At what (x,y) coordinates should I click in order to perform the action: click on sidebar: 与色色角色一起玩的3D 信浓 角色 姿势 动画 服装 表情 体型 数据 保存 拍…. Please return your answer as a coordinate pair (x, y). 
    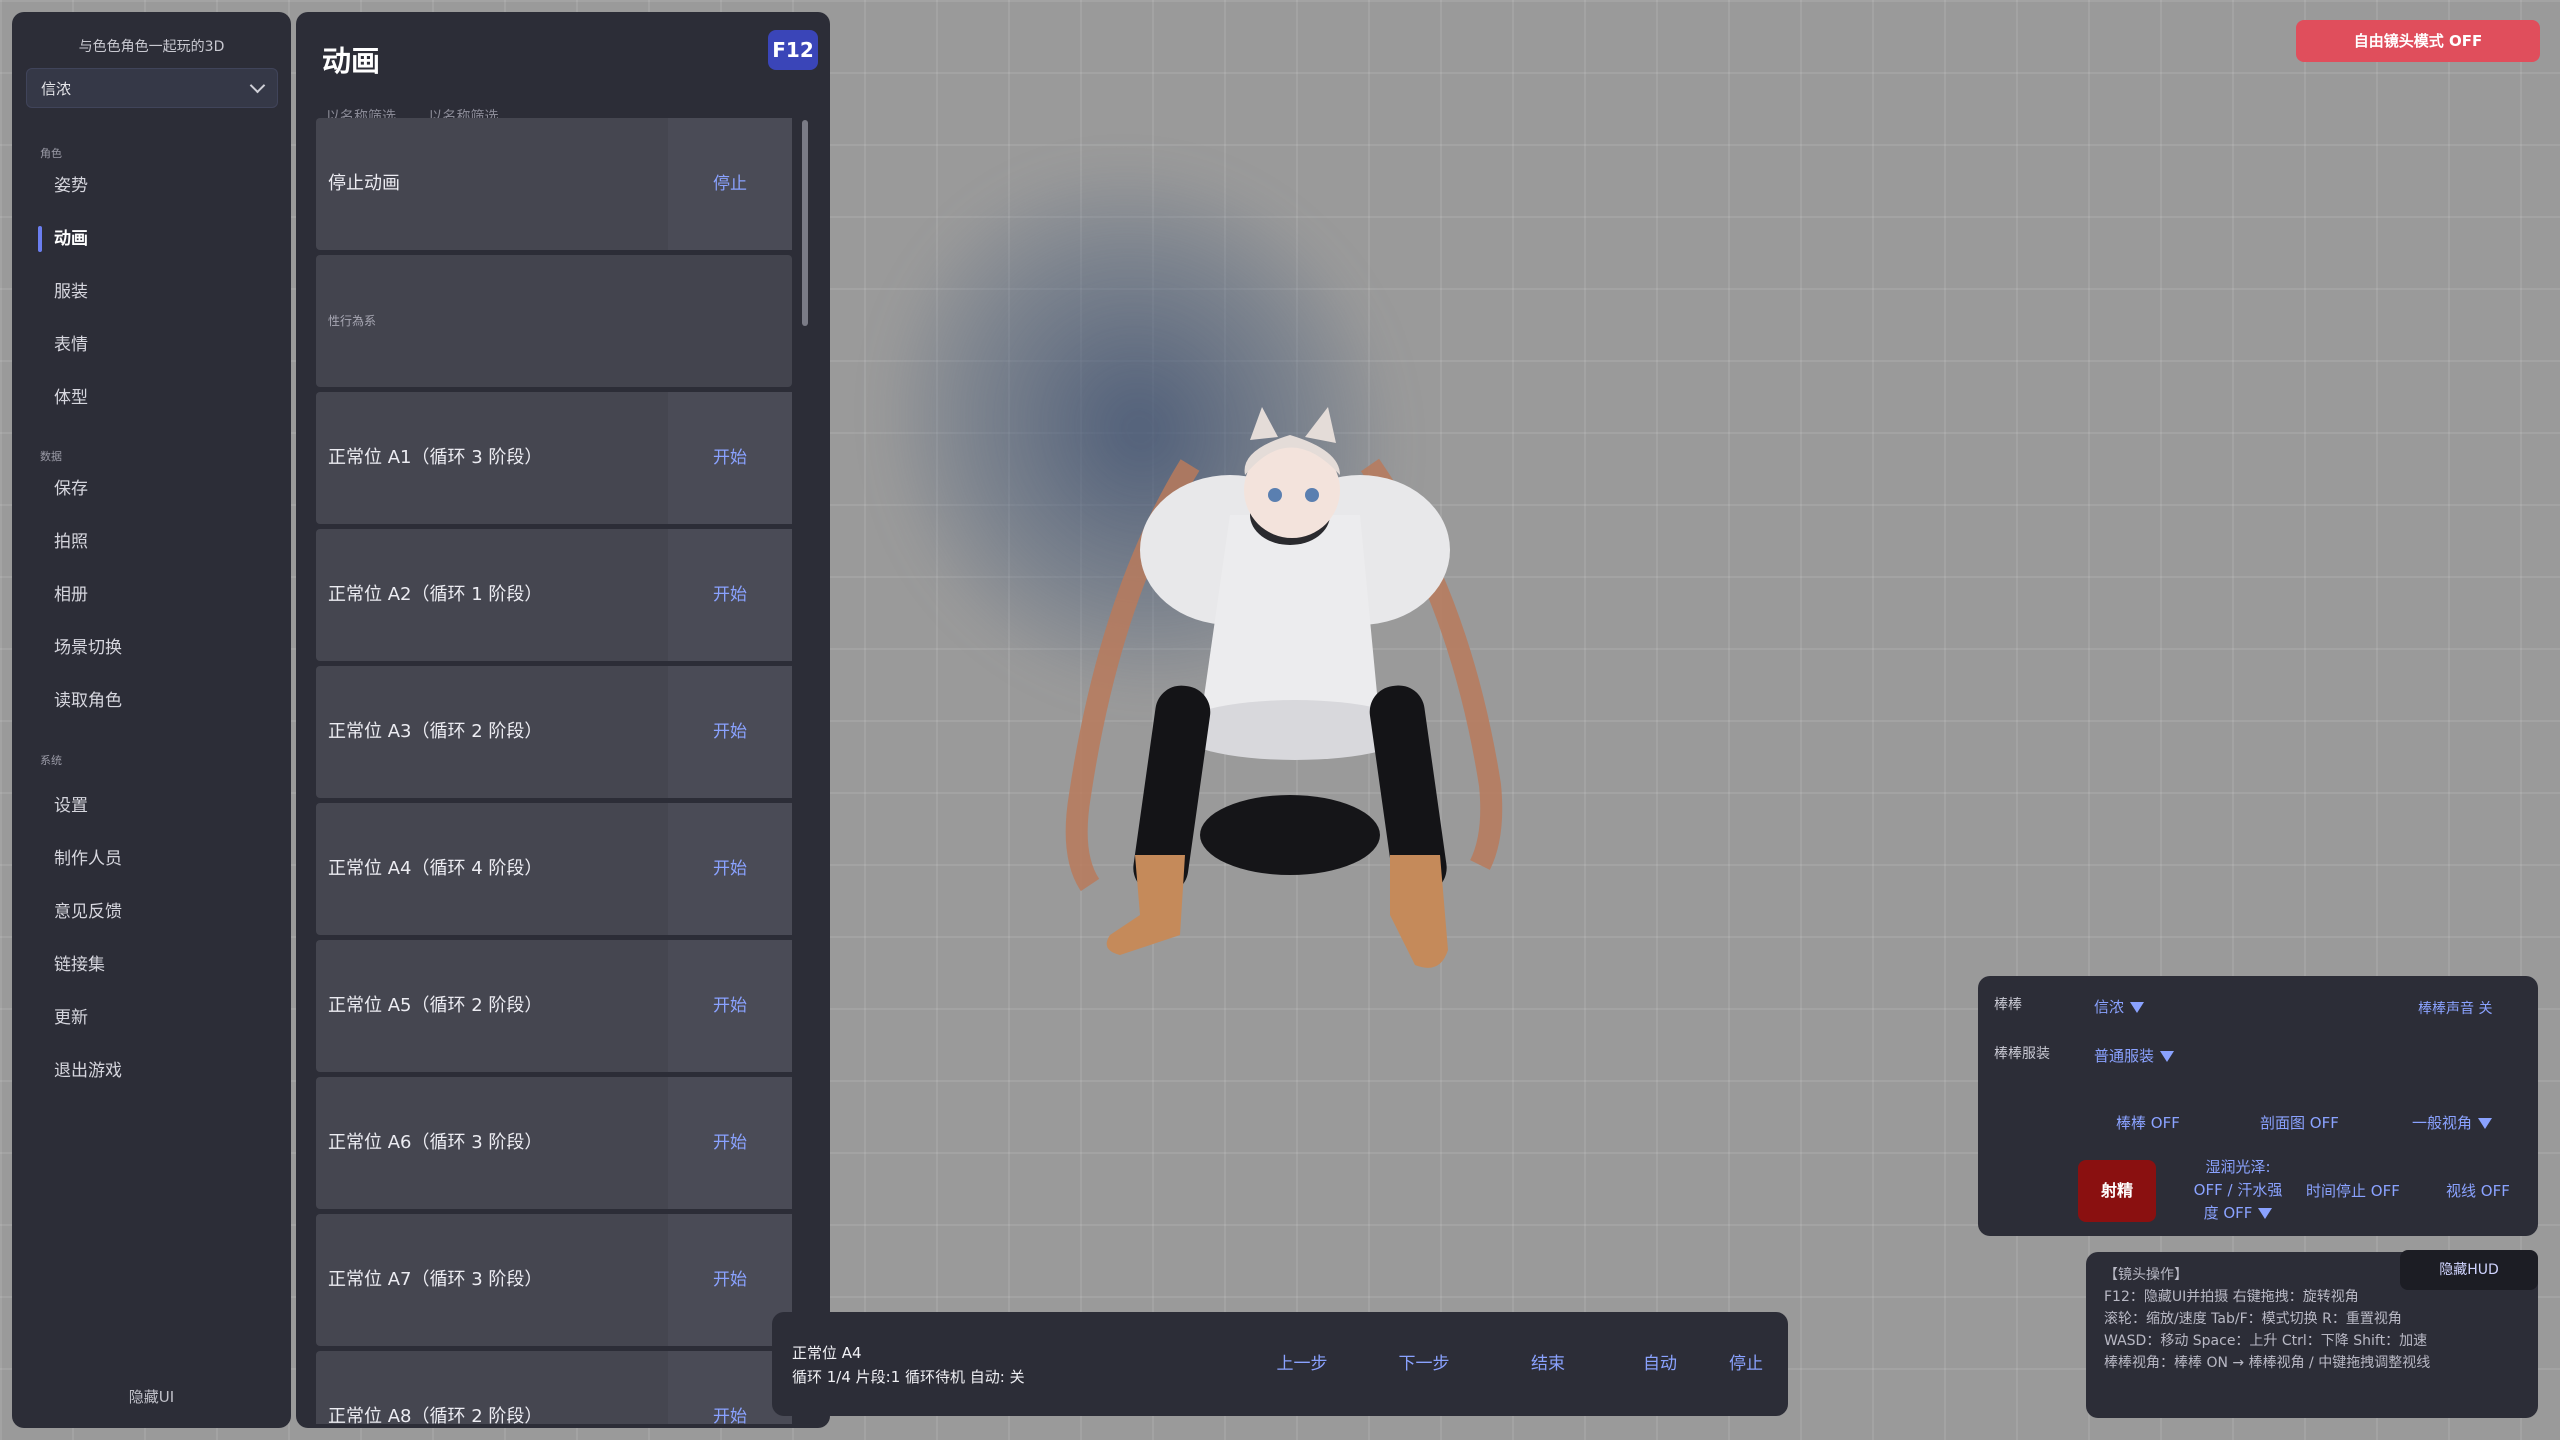
    Looking at the image, I should click on (151, 720).